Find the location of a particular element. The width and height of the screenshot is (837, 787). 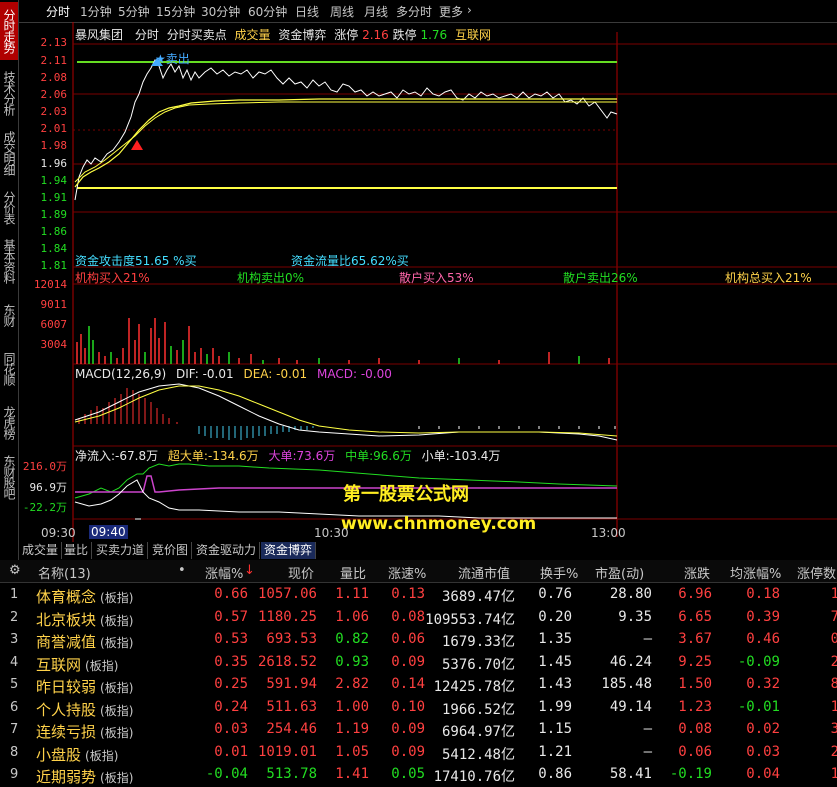

col-change: 涨跌 is located at coordinates (697, 572).